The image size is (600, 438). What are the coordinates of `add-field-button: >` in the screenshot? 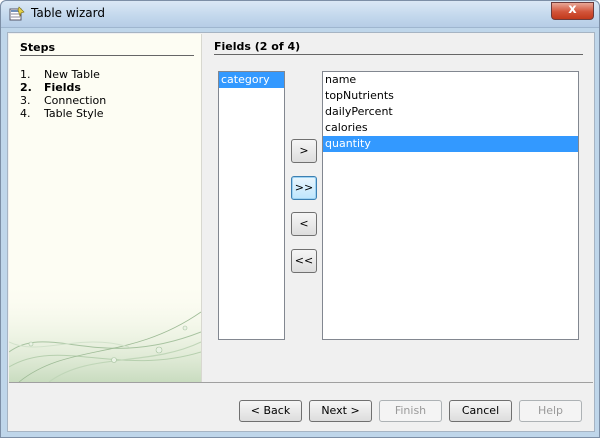 It's located at (304, 151).